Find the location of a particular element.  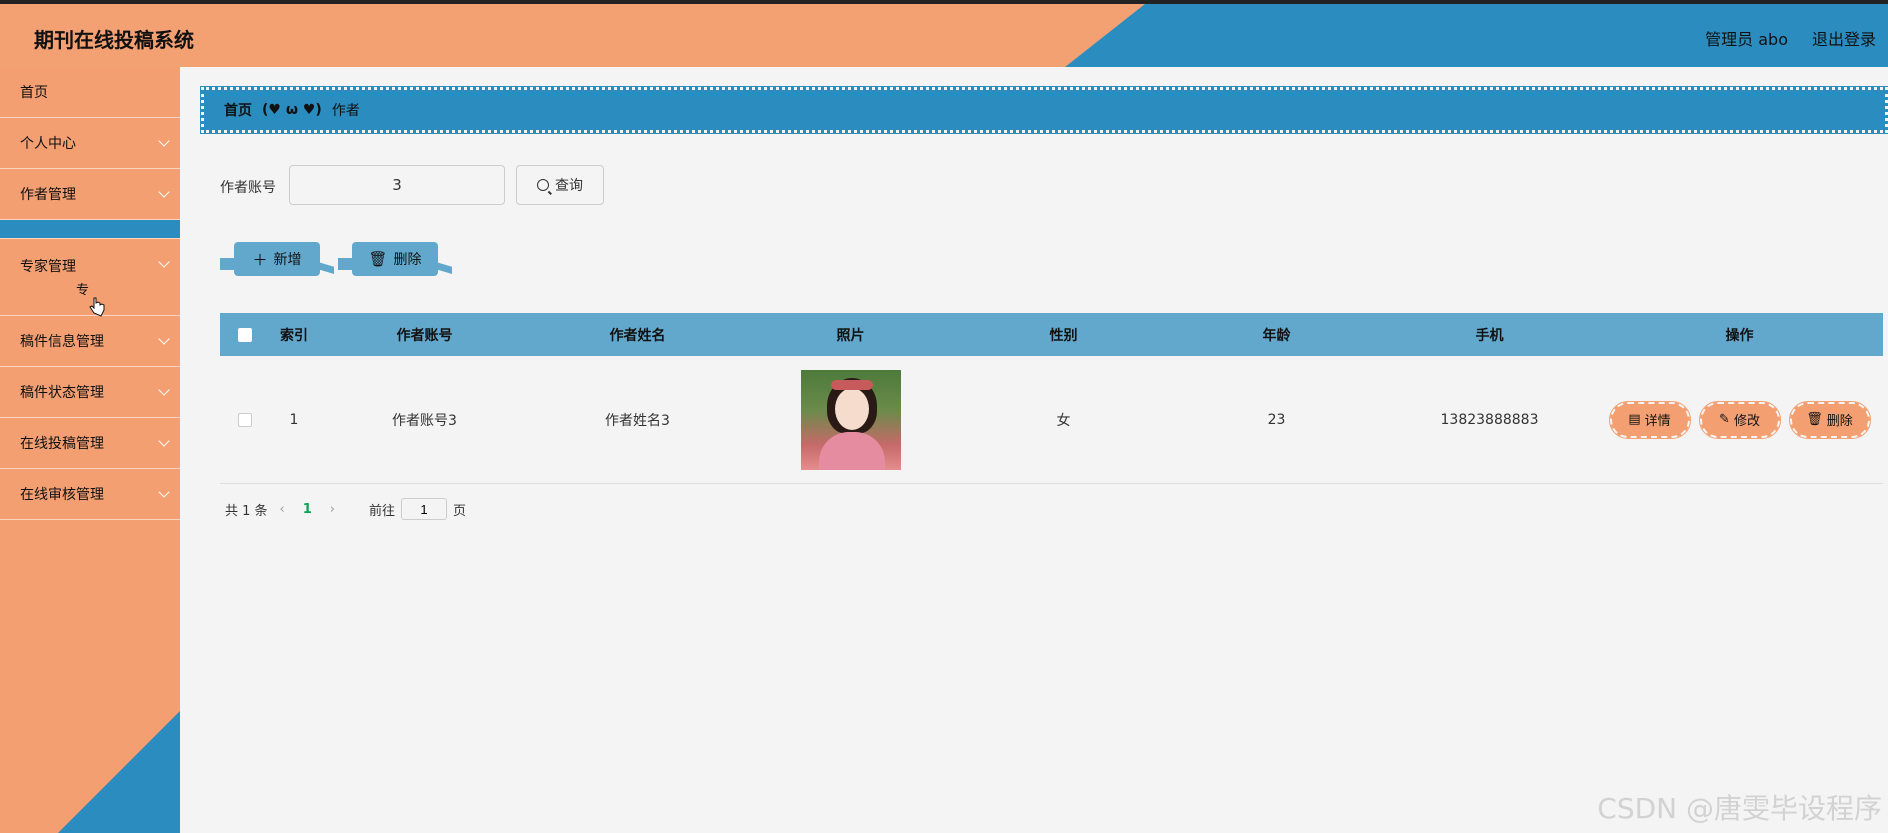

table-row: 1 作者账号3 作者姓名3 女 23 13823888883 ▤ 详情 ✎ 修改 is located at coordinates (1051, 420).